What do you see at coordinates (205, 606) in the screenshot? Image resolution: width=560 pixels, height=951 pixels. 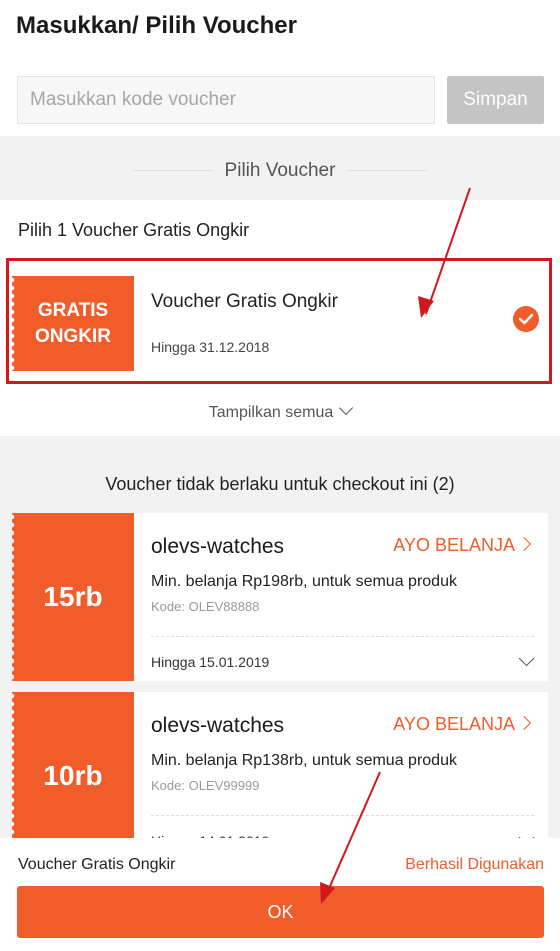 I see `voucher-code: Kode: OLEV88888` at bounding box center [205, 606].